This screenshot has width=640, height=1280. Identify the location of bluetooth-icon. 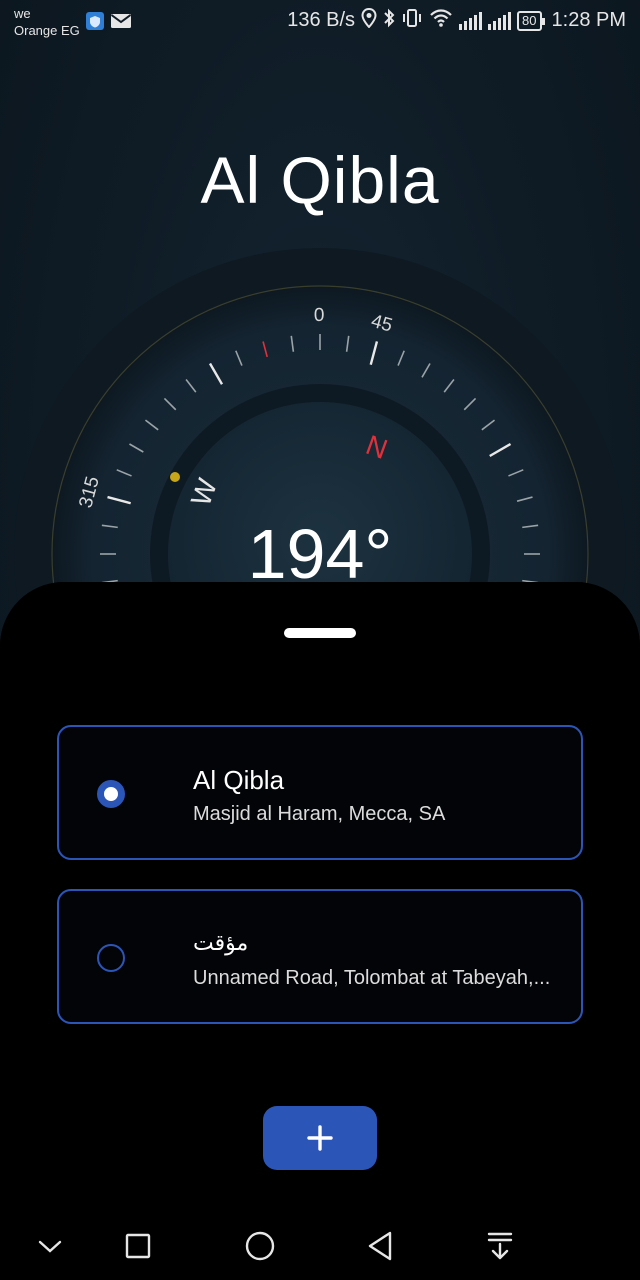
(389, 20).